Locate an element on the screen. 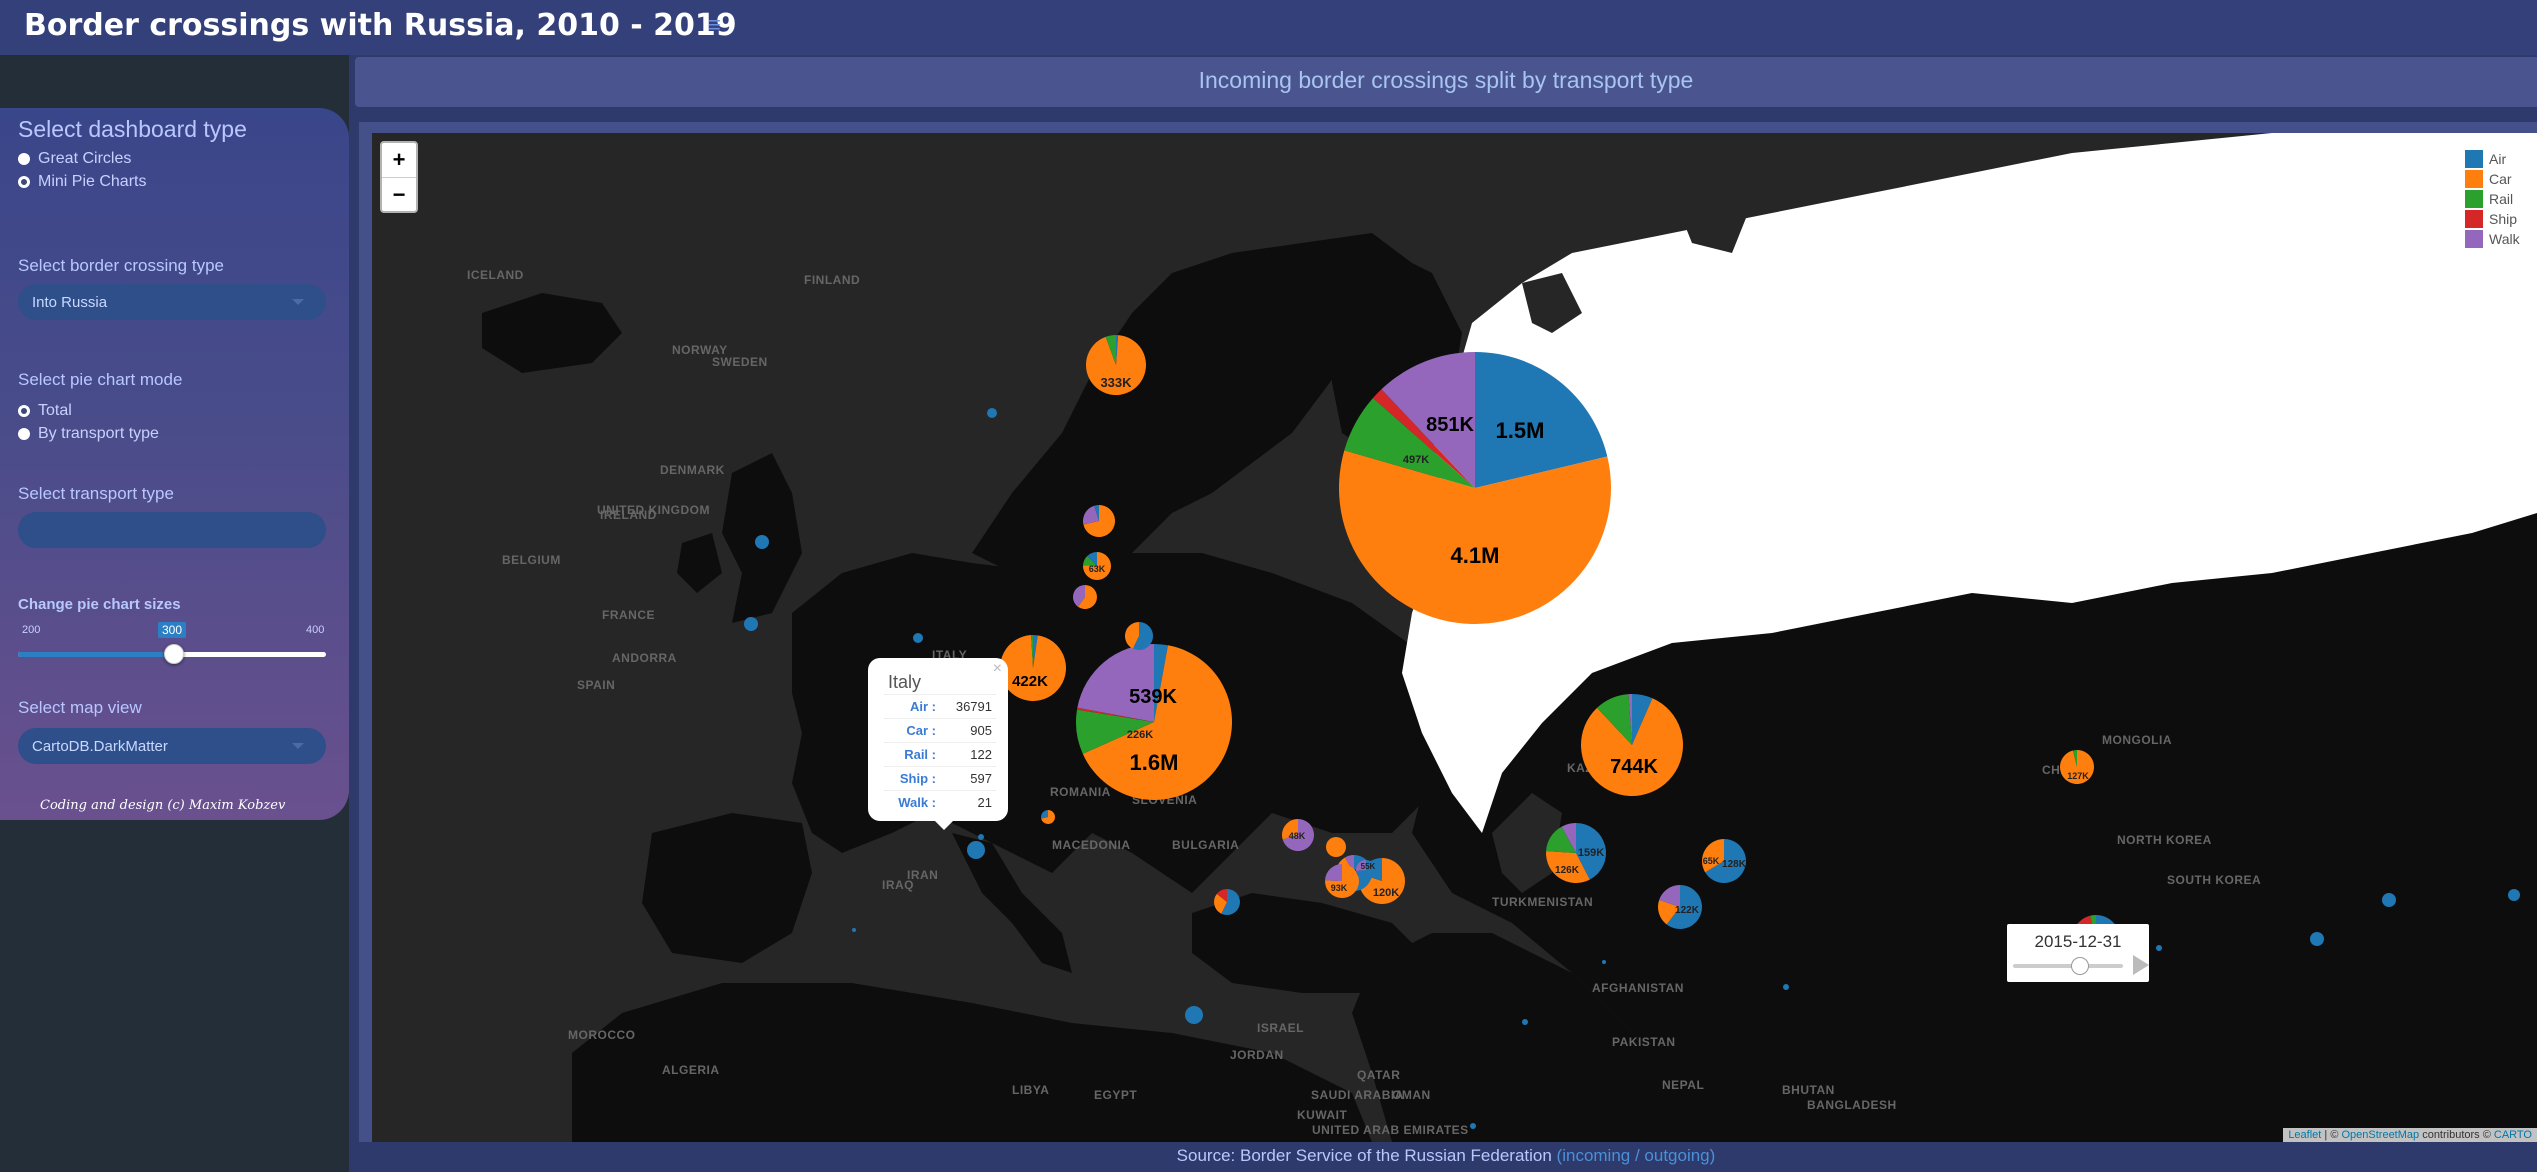 The width and height of the screenshot is (2537, 1172). map-view-select: CartoDB.DarkMatter is located at coordinates (172, 746).